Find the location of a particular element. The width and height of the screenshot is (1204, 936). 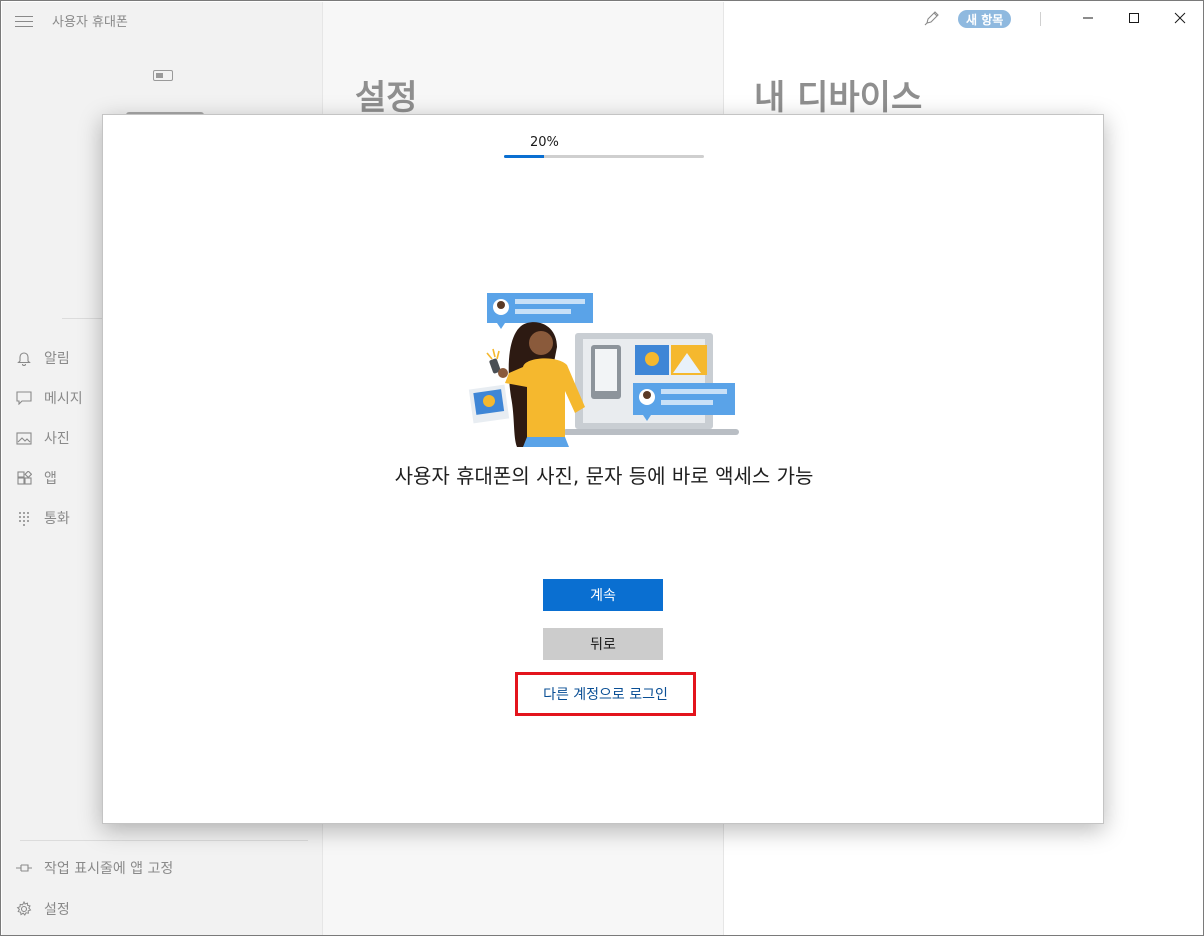

settings-label: 설정 is located at coordinates (57, 910).